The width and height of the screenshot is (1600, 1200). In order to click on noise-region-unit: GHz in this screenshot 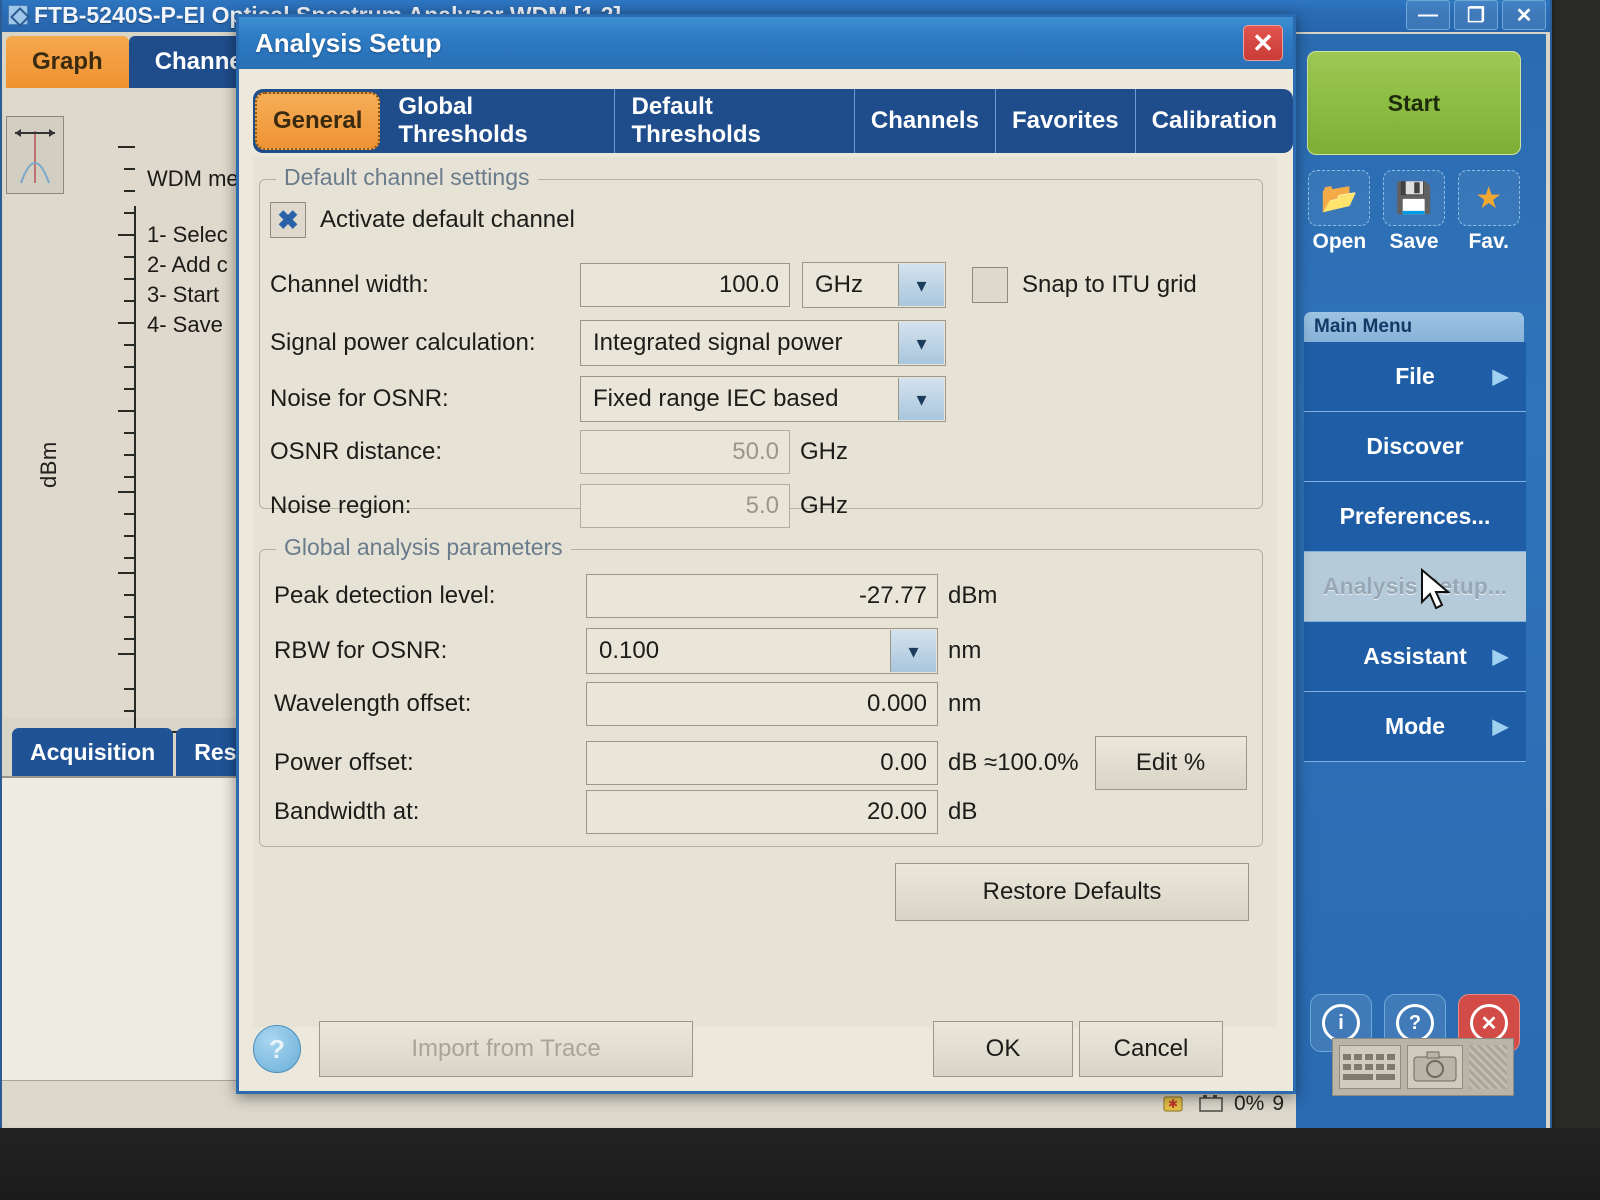, I will do `click(824, 505)`.